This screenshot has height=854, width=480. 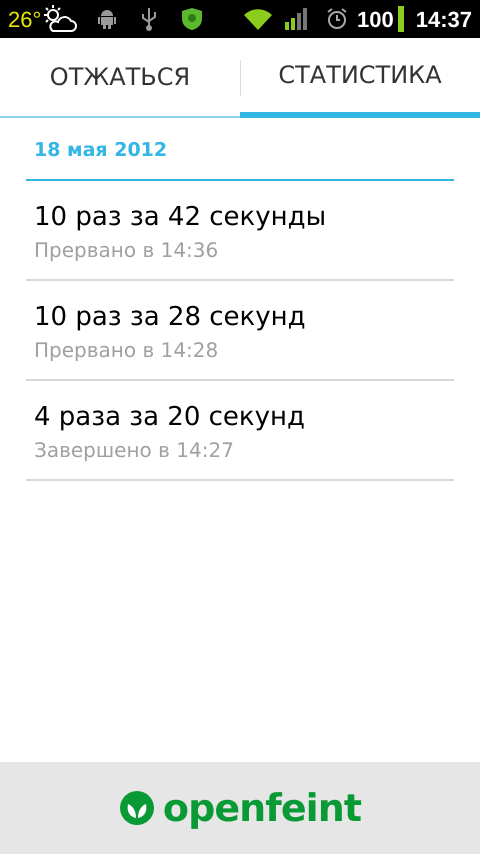 I want to click on clock: 14:37, so click(x=444, y=20).